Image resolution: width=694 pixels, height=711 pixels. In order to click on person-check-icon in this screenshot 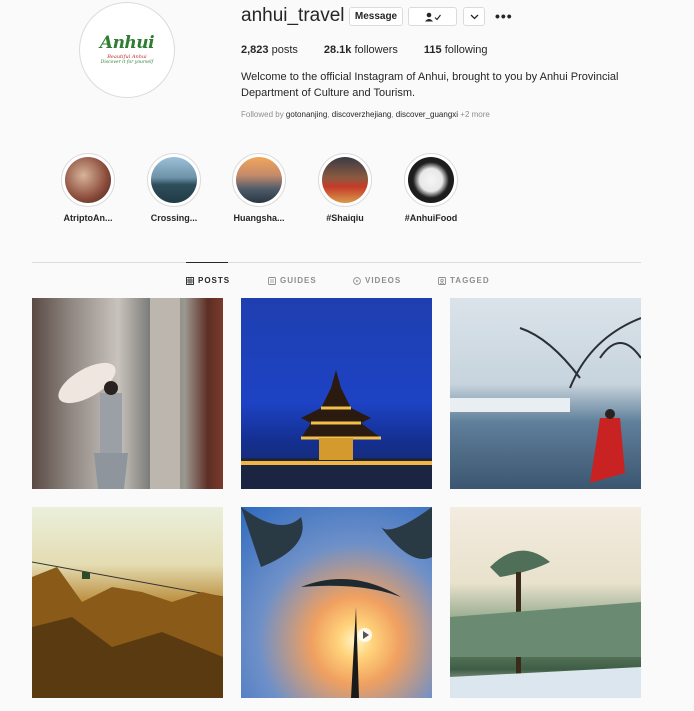, I will do `click(432, 16)`.